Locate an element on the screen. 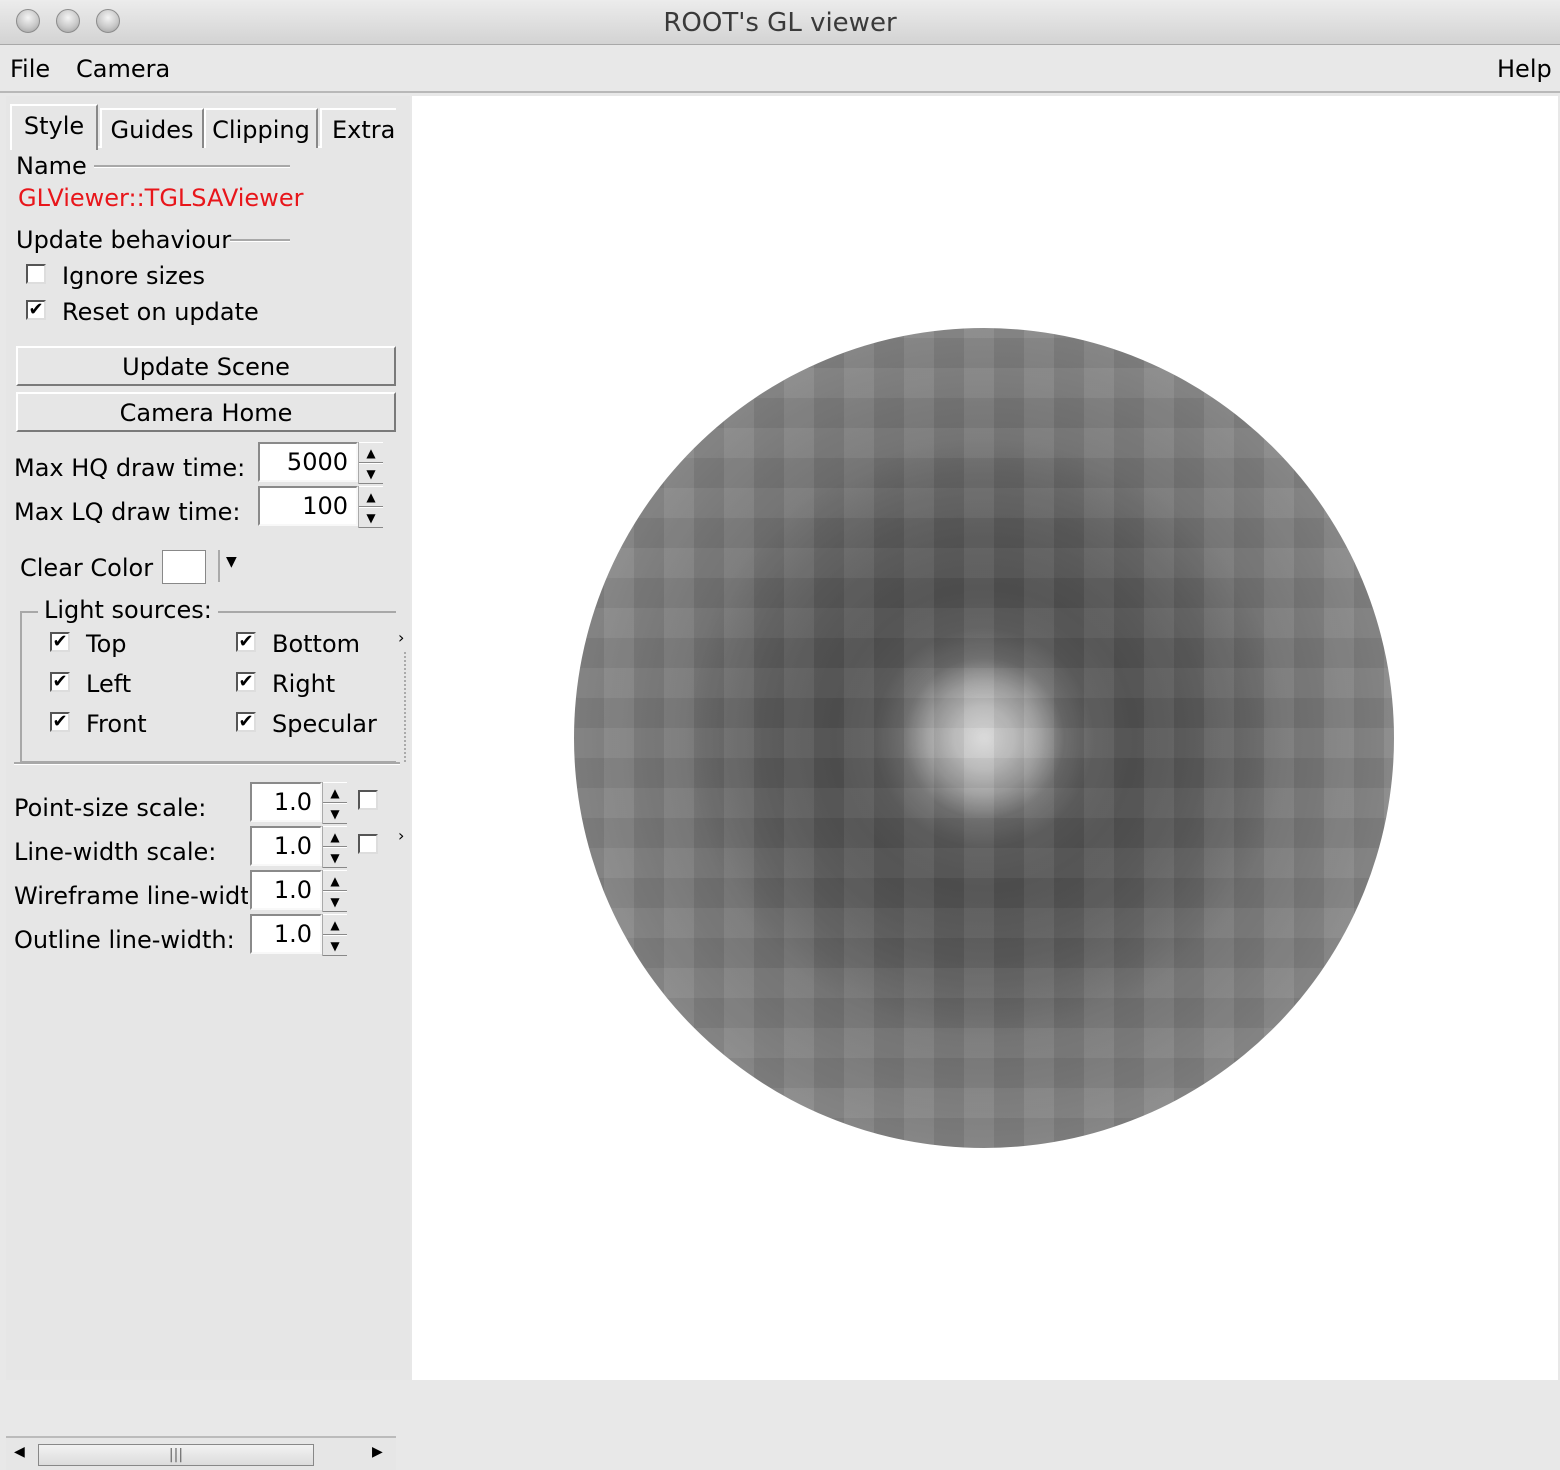 The width and height of the screenshot is (1560, 1470). light-bottom-checkbox: ✔ is located at coordinates (246, 642).